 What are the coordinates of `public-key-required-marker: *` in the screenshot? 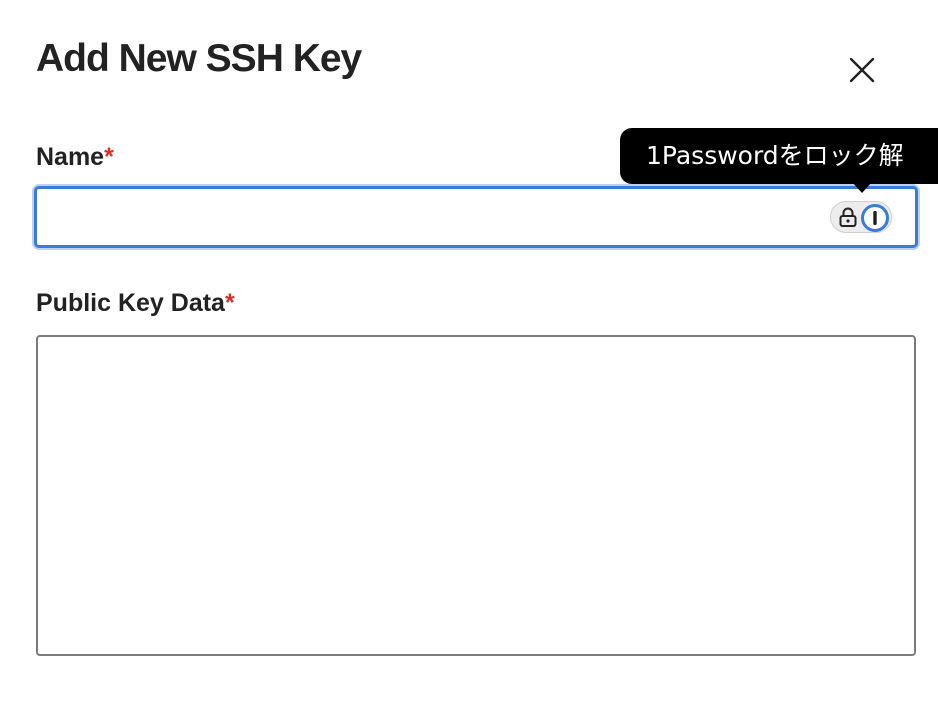 It's located at (229, 303).